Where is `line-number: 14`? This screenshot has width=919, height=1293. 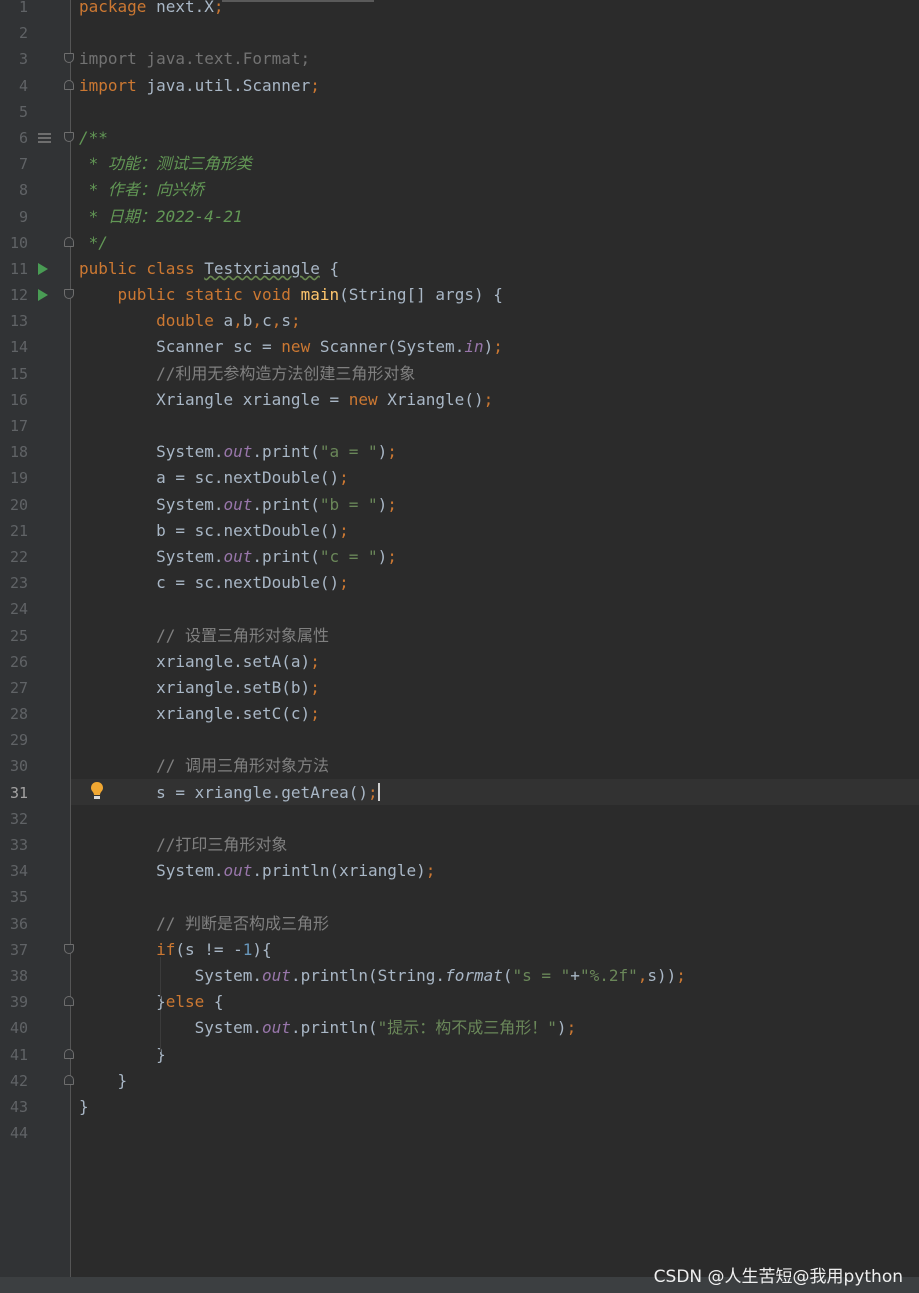
line-number: 14 is located at coordinates (14, 347).